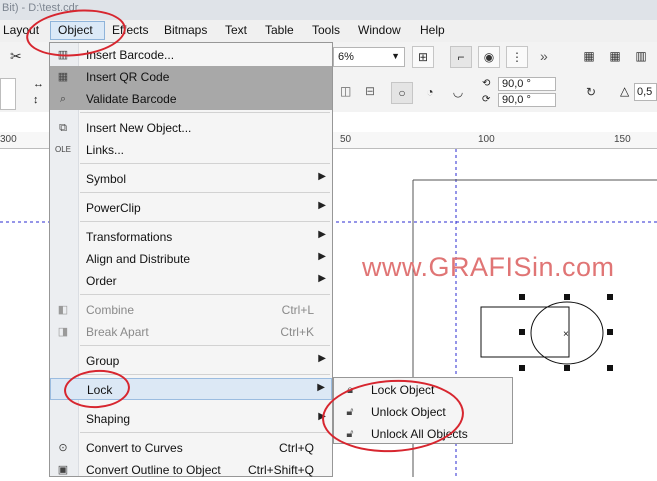  What do you see at coordinates (63, 448) in the screenshot?
I see `convert-curves-icon: ⊙` at bounding box center [63, 448].